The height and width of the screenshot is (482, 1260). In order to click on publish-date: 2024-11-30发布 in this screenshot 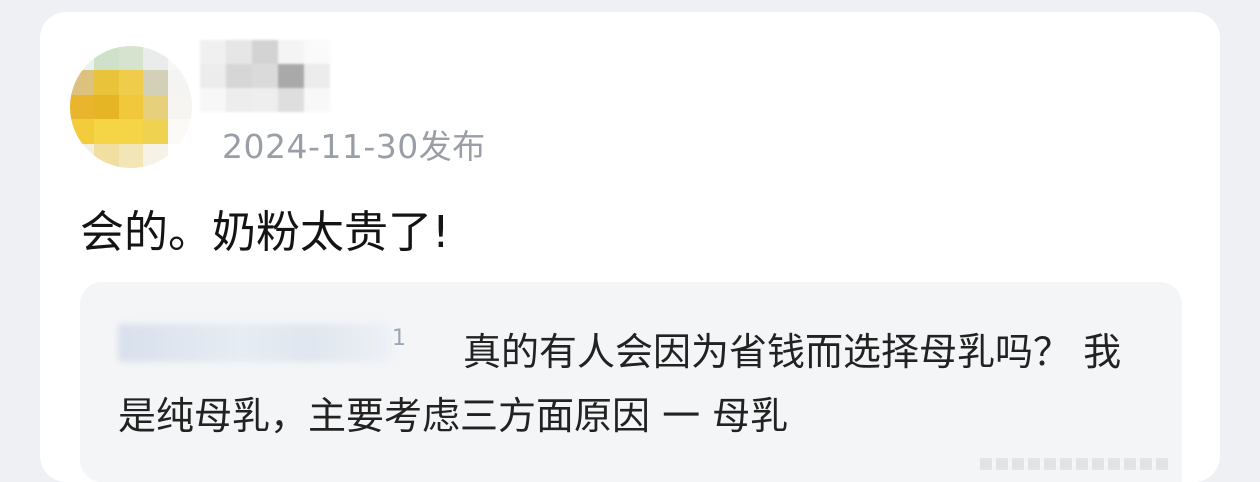, I will do `click(354, 146)`.